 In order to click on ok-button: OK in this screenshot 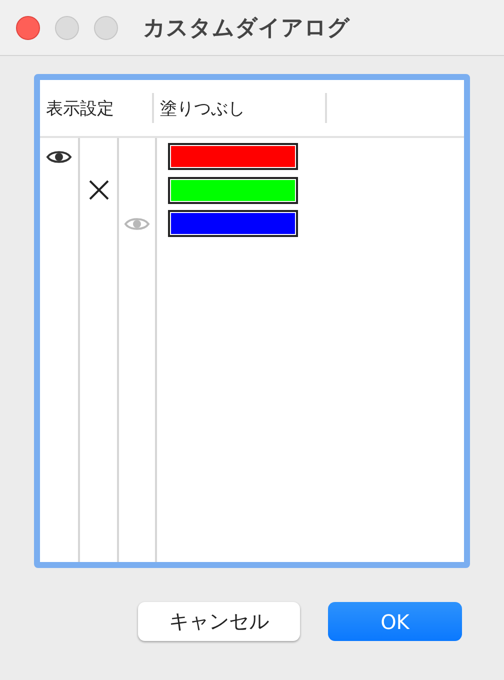, I will do `click(395, 621)`.